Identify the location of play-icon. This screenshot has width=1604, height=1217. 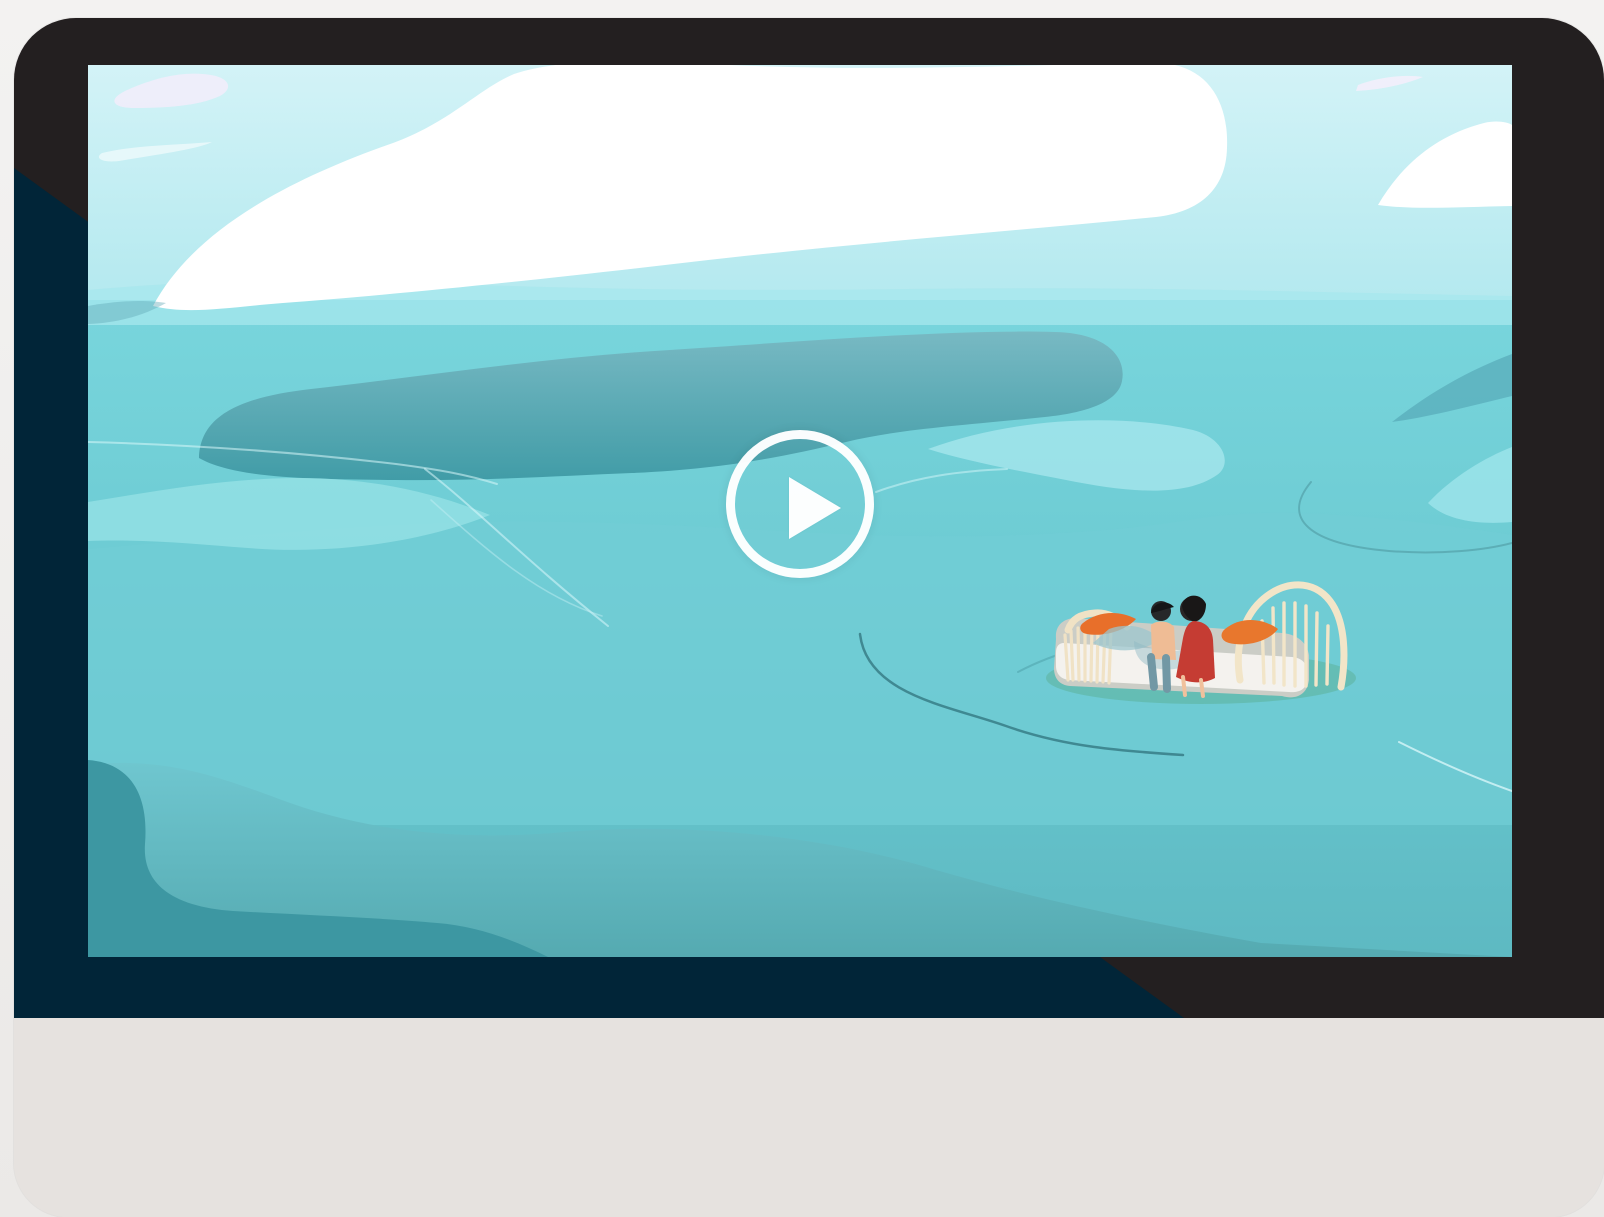
(815, 508).